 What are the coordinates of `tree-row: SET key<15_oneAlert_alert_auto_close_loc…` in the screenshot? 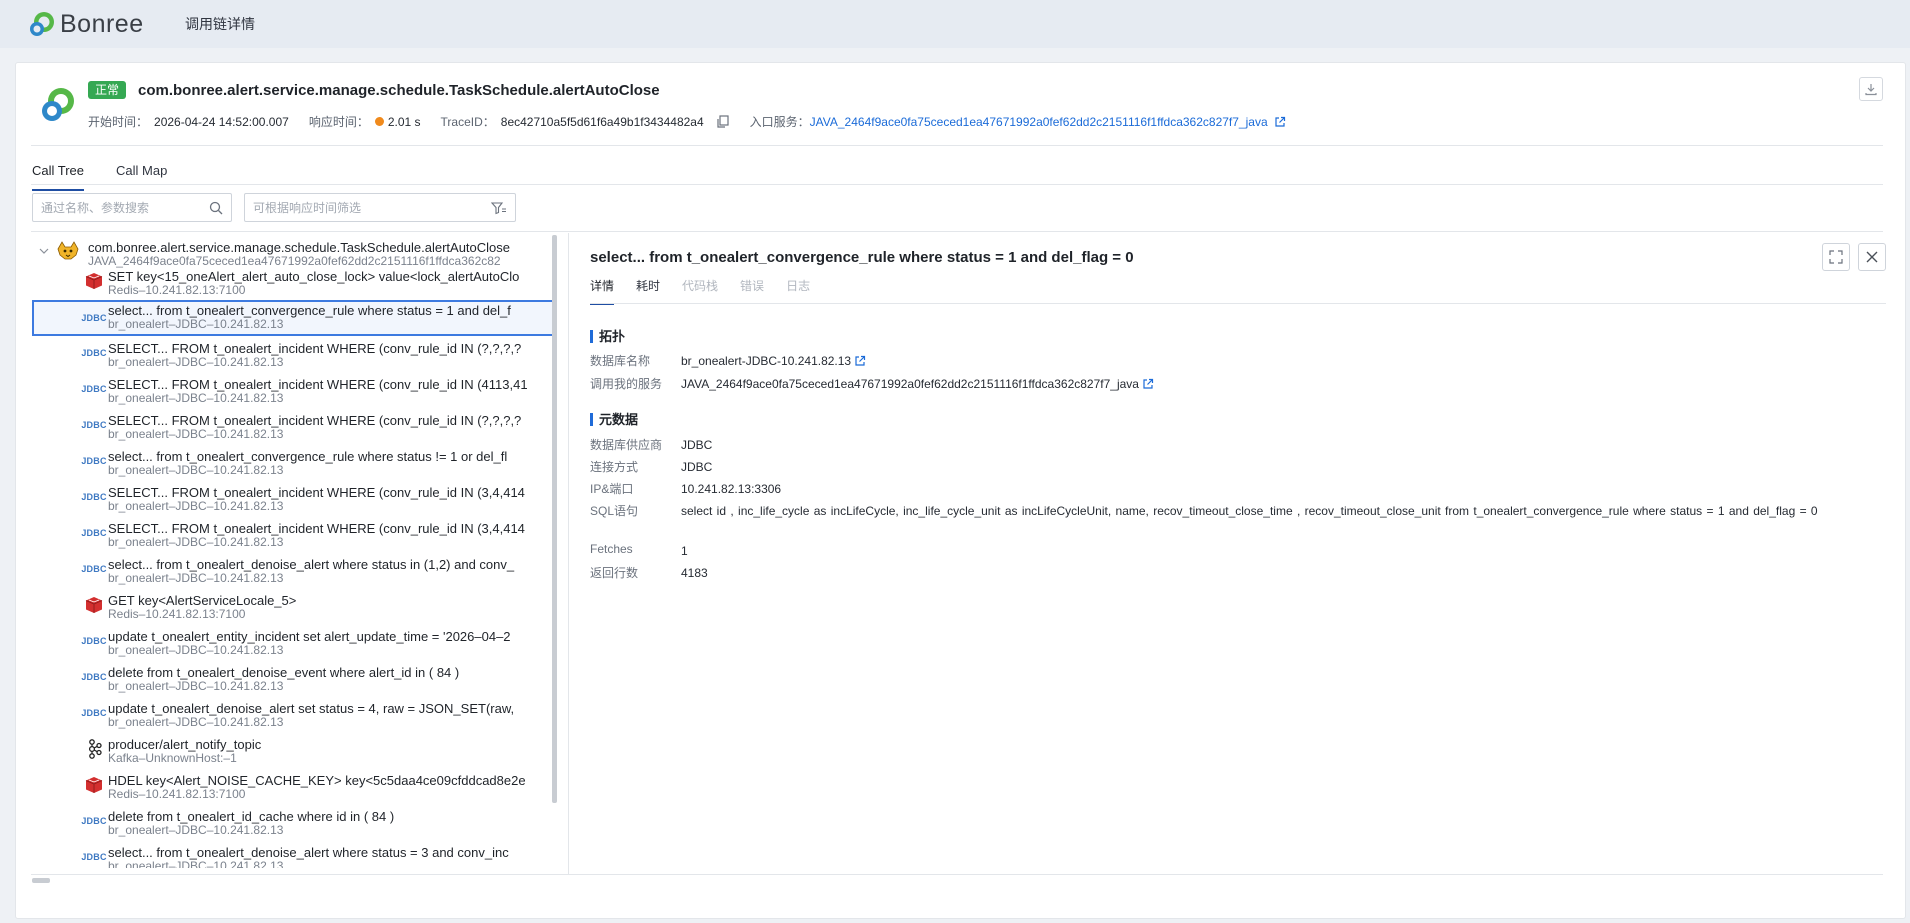 It's located at (300, 284).